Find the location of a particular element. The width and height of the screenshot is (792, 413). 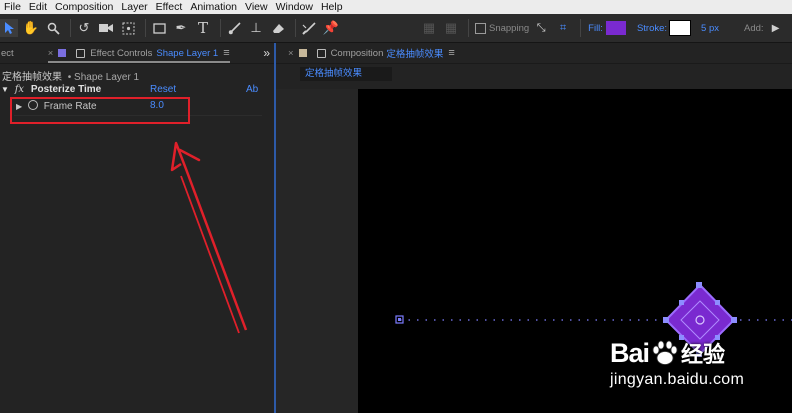

stroke-color-swatch is located at coordinates (680, 28).